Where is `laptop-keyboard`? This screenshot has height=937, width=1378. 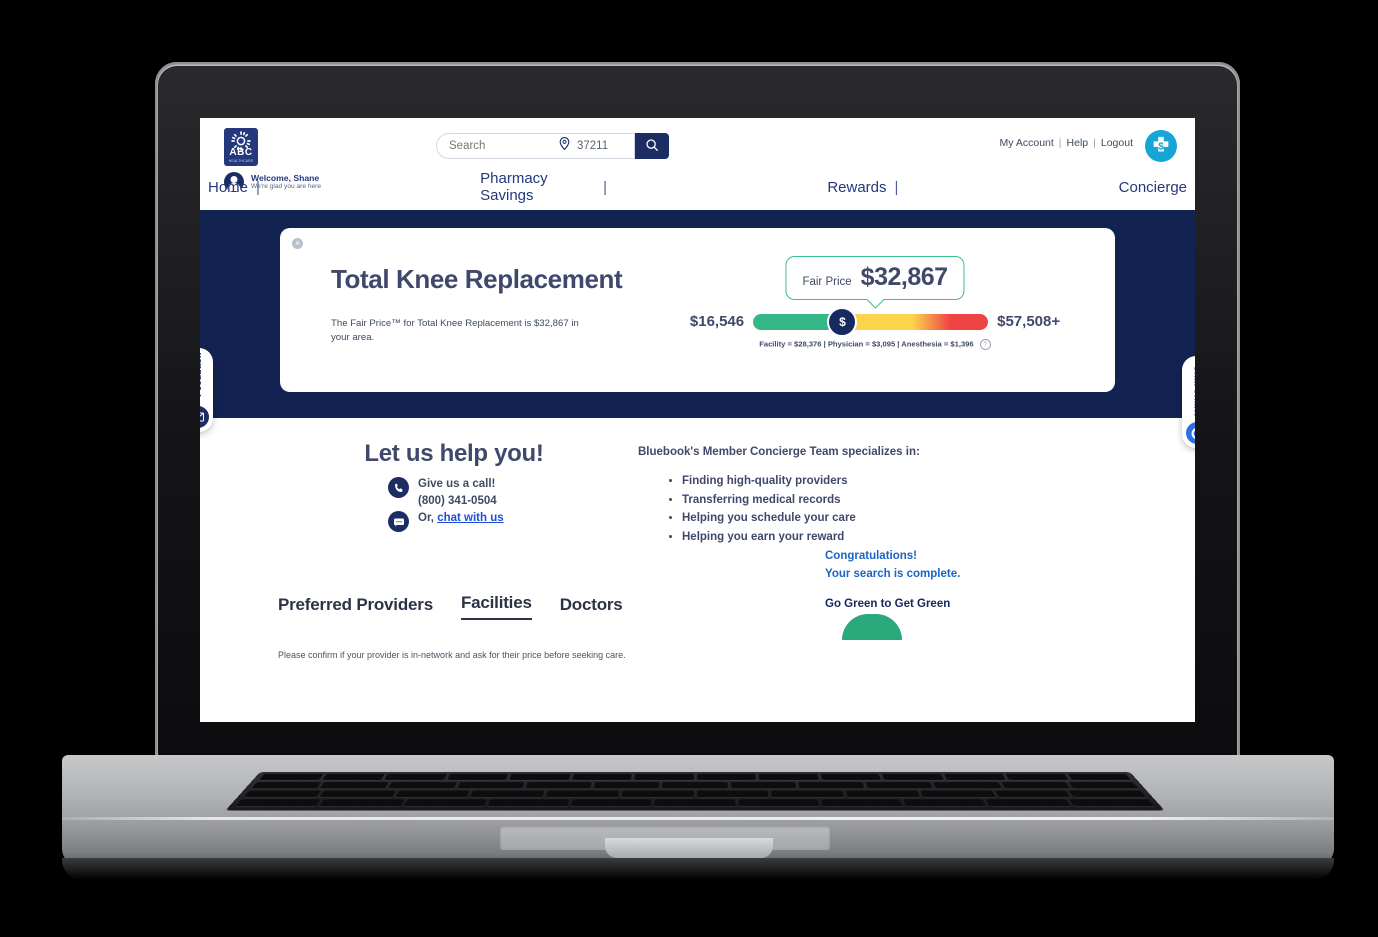 laptop-keyboard is located at coordinates (695, 791).